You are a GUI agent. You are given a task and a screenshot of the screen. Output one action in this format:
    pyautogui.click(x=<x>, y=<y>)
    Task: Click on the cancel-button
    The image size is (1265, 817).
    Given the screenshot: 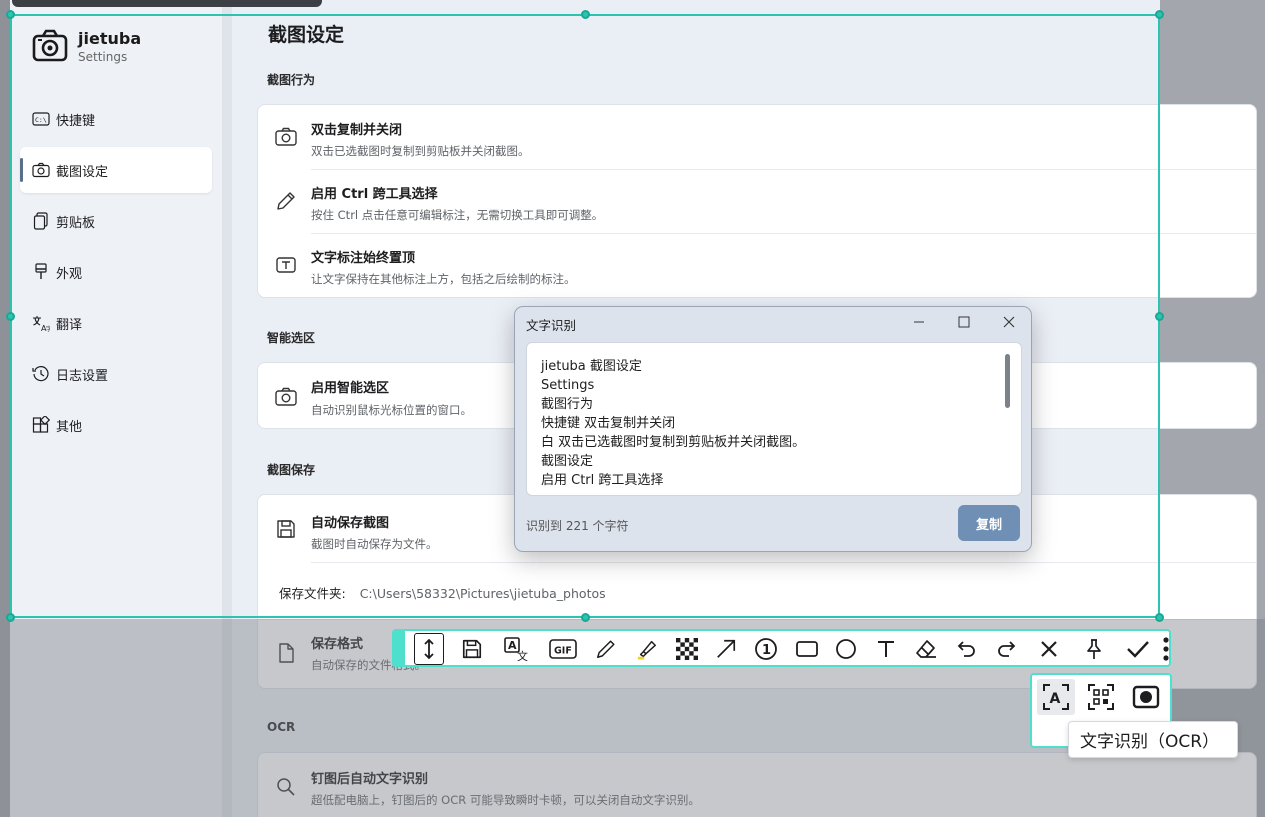 What is the action you would take?
    pyautogui.click(x=1049, y=649)
    